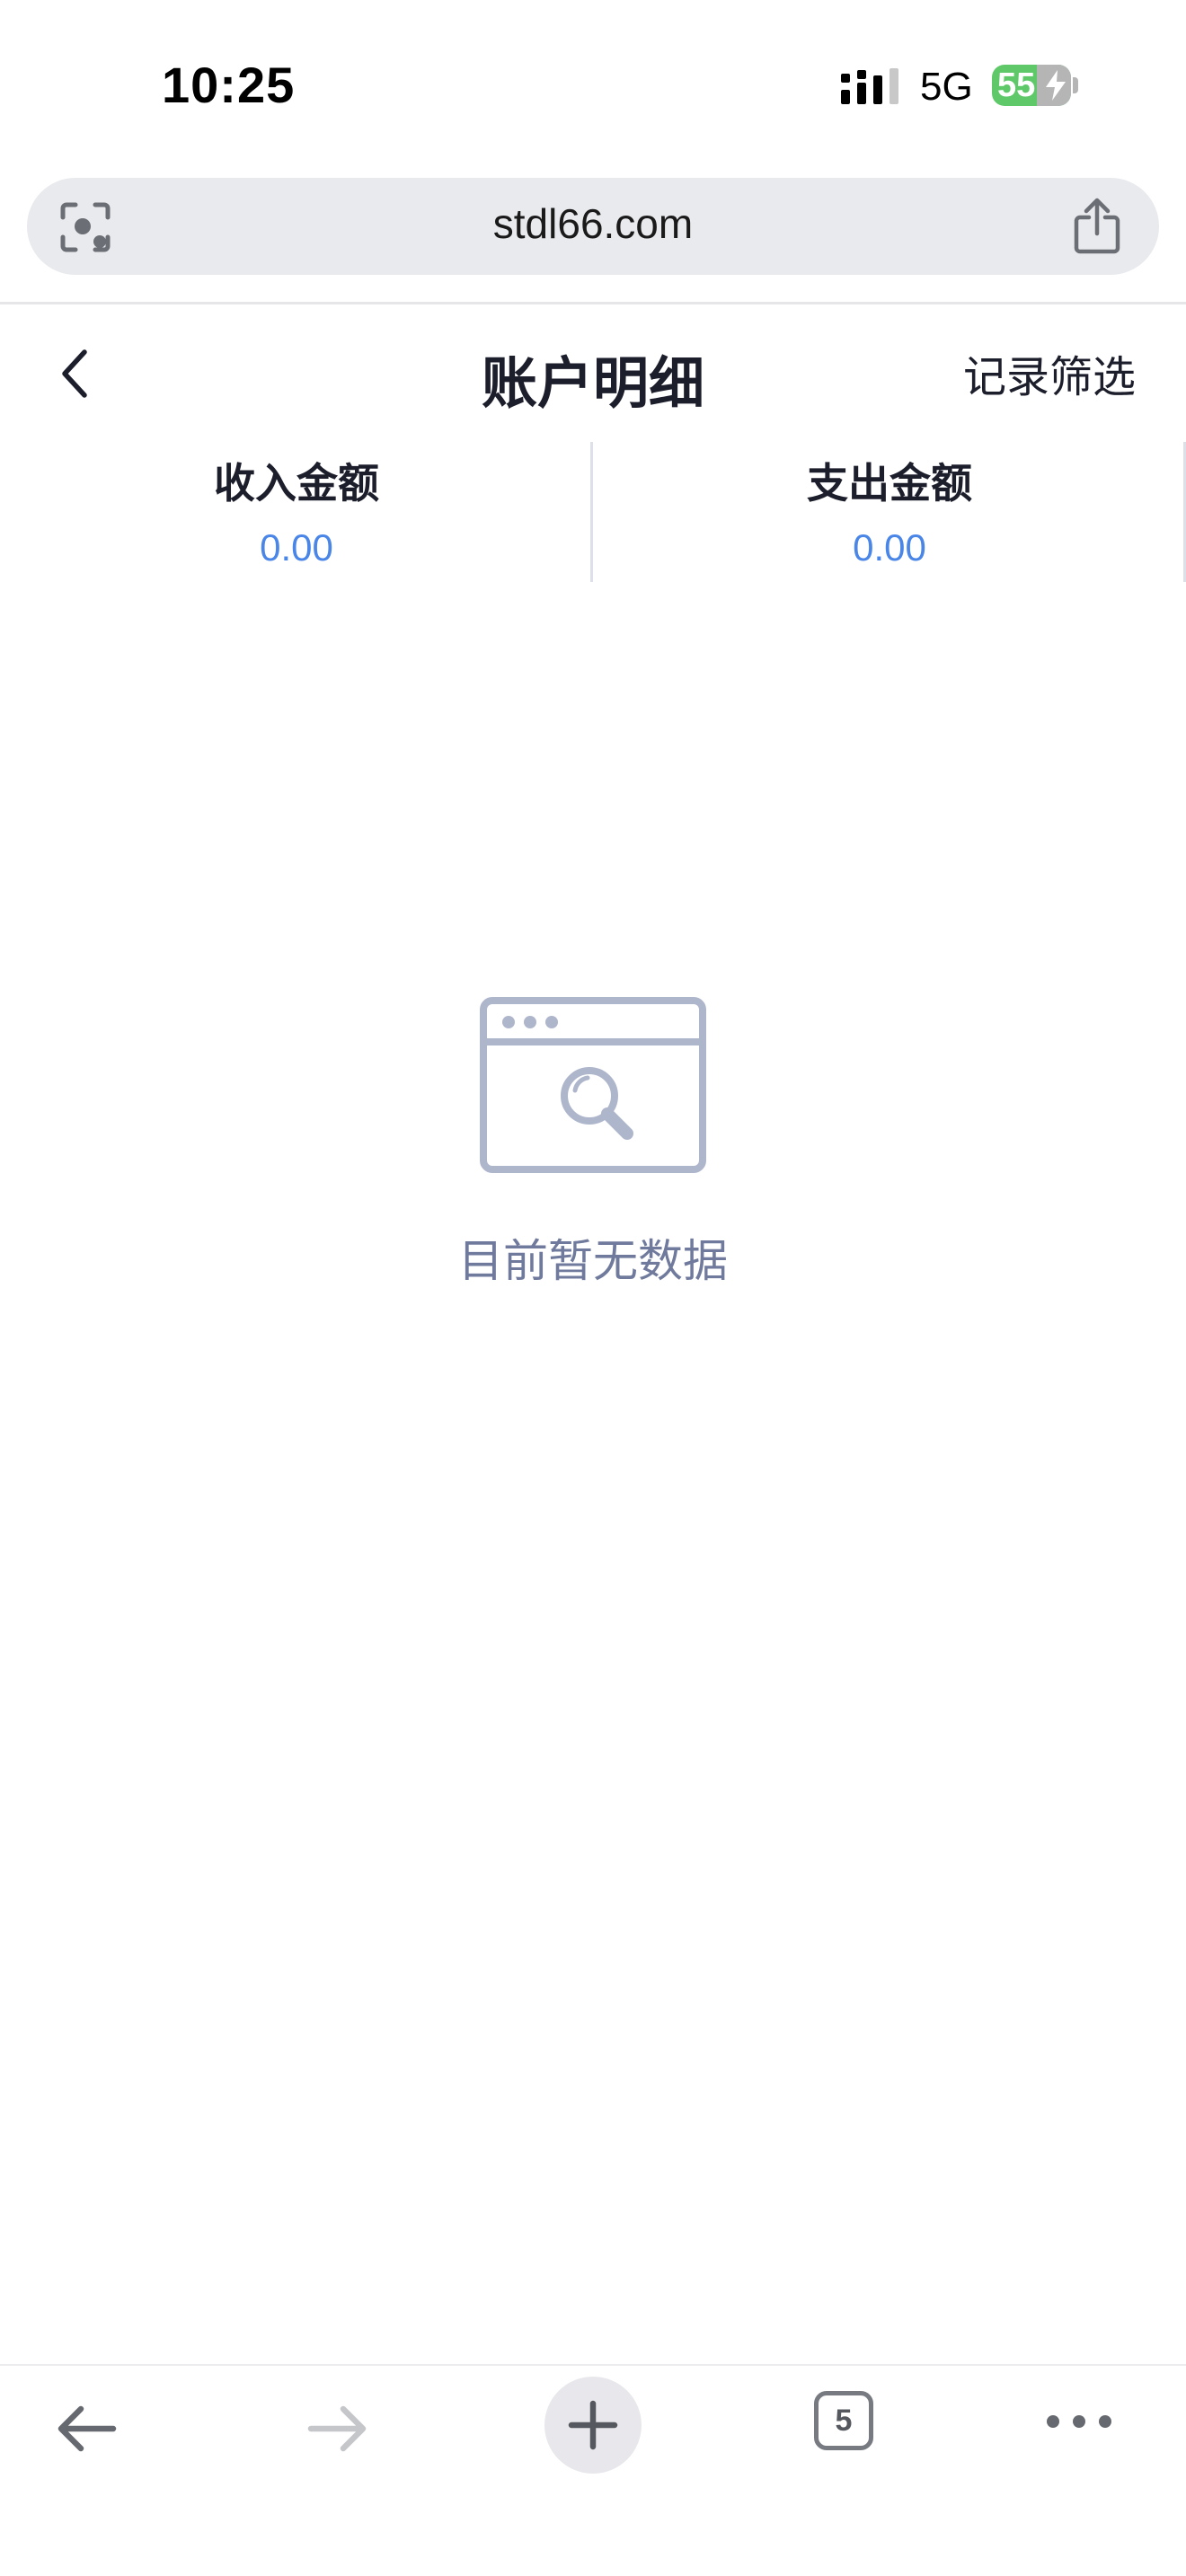 This screenshot has height=2576, width=1186. Describe the element at coordinates (1049, 372) in the screenshot. I see `record-filter-button: 记录筛选` at that location.